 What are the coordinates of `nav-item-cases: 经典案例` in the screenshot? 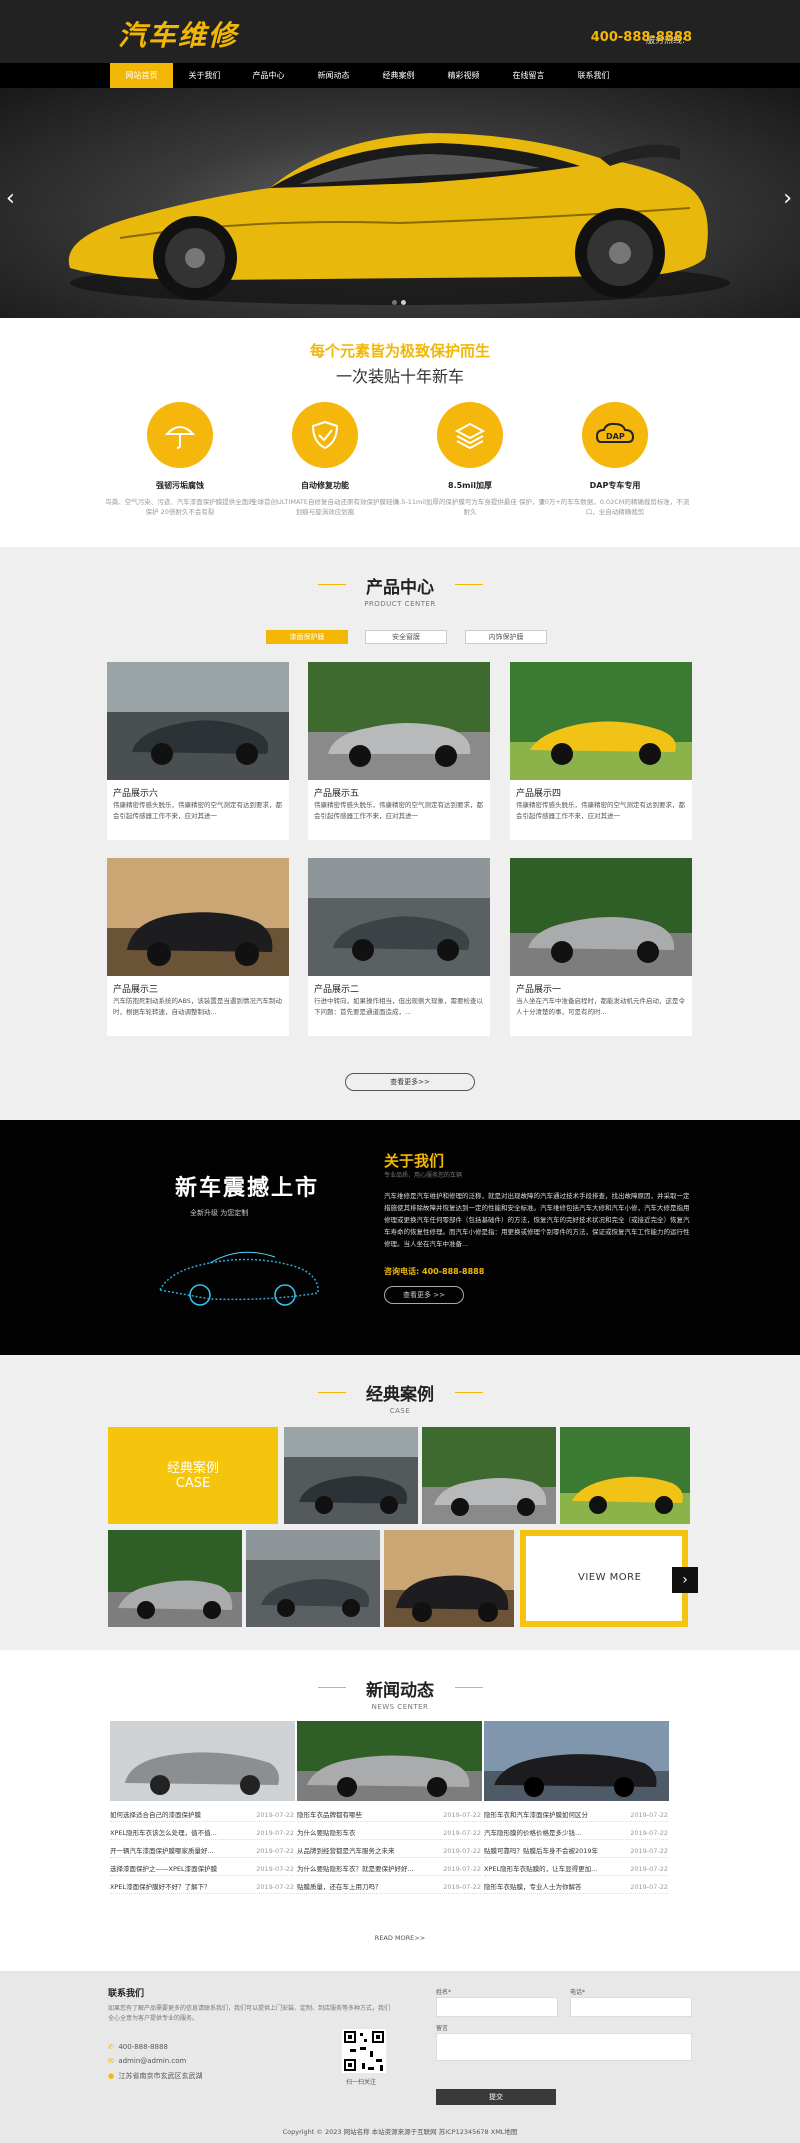 It's located at (398, 75).